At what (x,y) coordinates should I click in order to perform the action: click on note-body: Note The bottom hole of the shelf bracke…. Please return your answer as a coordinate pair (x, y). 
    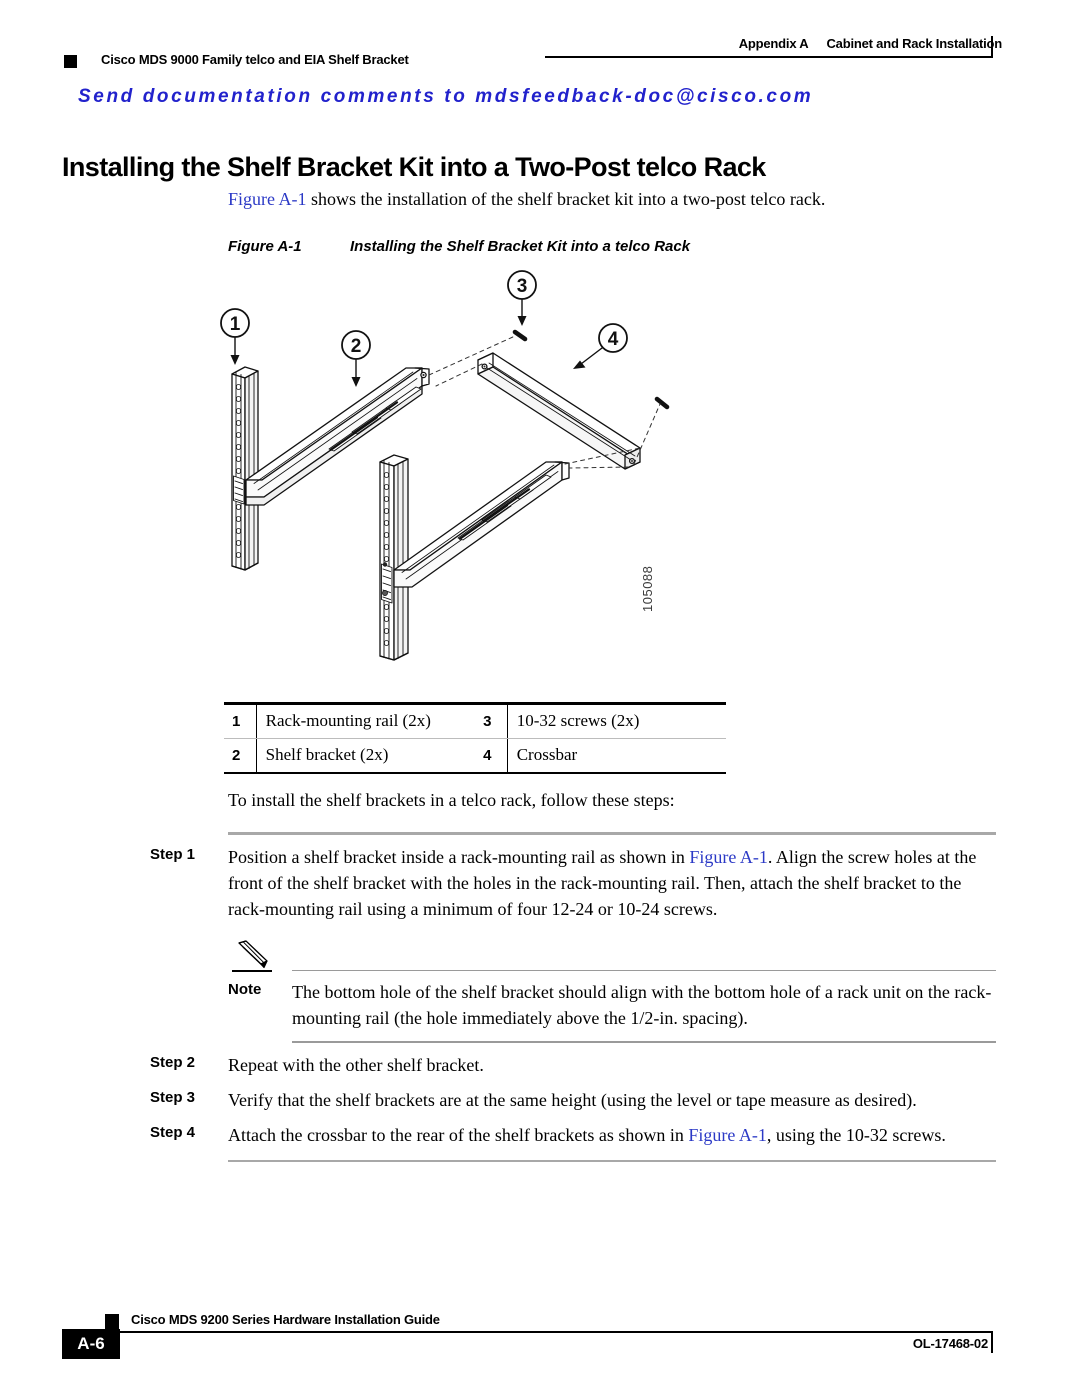
    Looking at the image, I should click on (612, 1001).